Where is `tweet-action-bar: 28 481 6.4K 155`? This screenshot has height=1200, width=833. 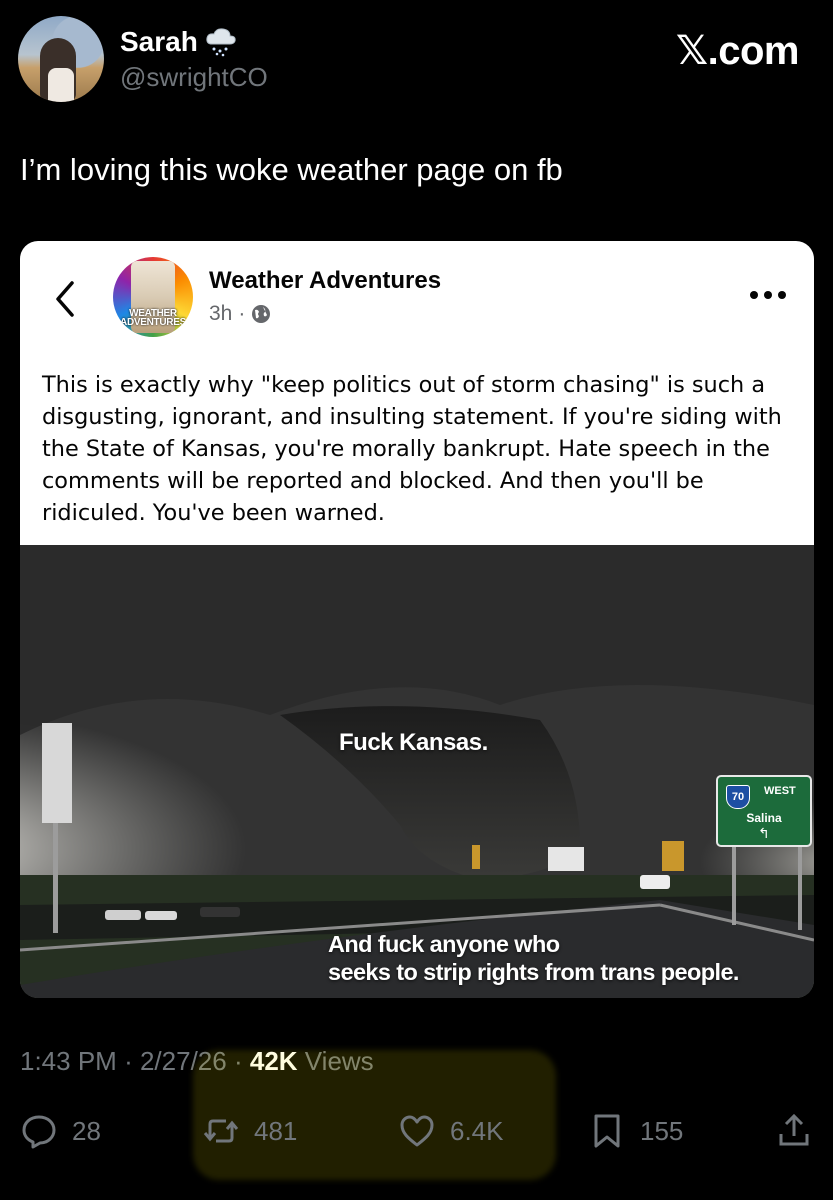
tweet-action-bar: 28 481 6.4K 155 is located at coordinates (416, 1131).